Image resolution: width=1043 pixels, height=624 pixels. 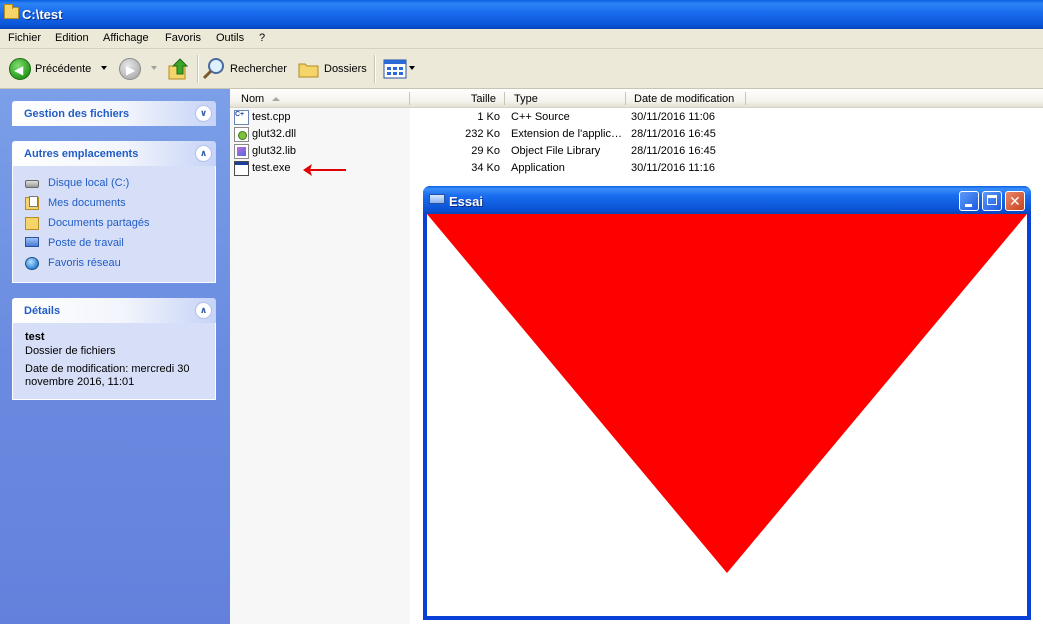 I want to click on place-local-disk: Disque local (C:), so click(x=110, y=184).